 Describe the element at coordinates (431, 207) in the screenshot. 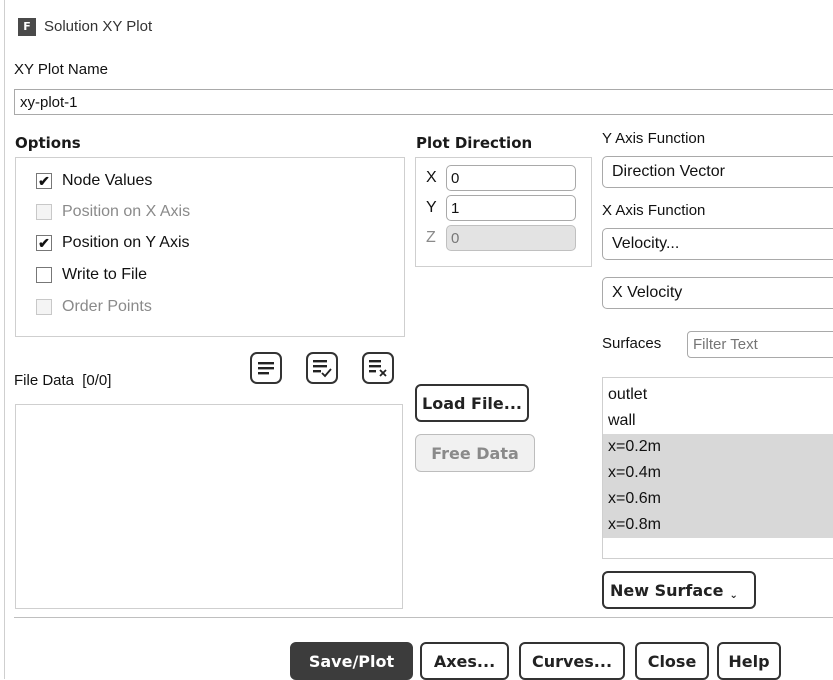

I see `direction-y-letter: Y` at that location.